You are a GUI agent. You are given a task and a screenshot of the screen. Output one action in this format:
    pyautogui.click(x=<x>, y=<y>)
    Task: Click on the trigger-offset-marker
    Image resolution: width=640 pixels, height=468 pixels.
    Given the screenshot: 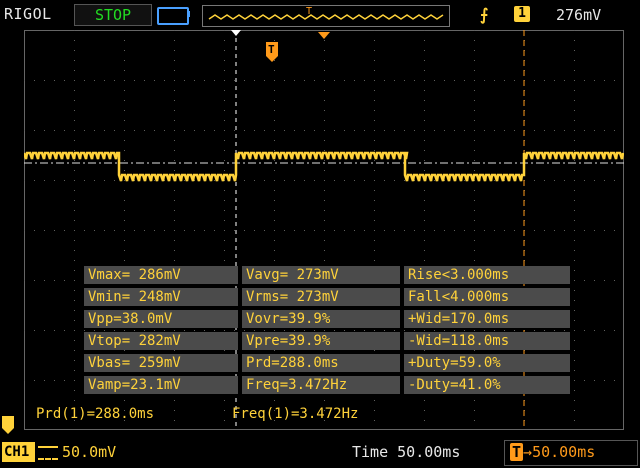 What is the action you would take?
    pyautogui.click(x=324, y=35)
    